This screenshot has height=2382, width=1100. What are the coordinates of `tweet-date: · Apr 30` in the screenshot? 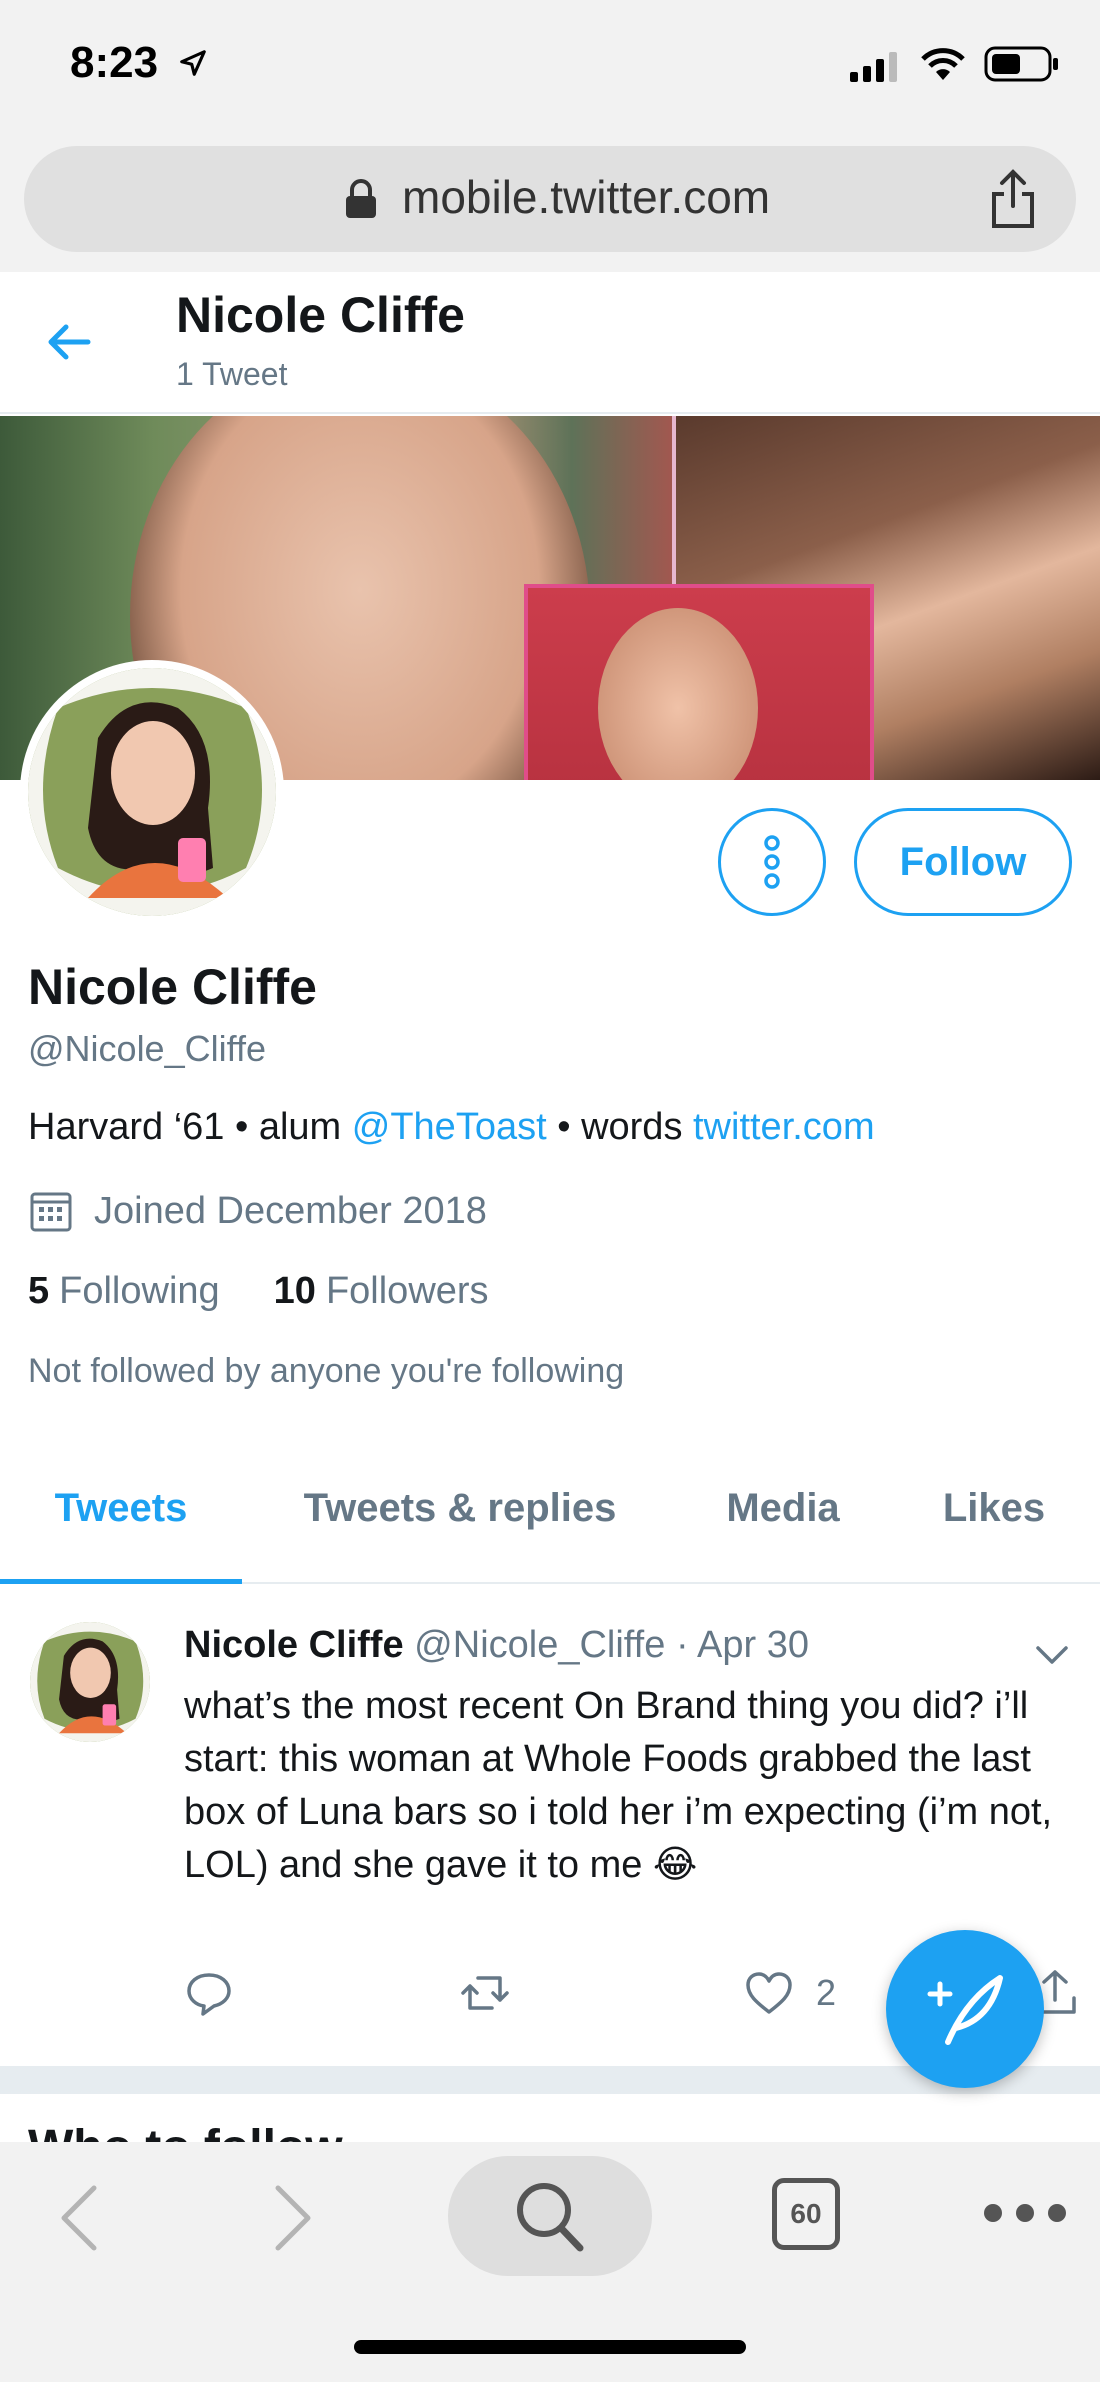 It's located at (742, 1645).